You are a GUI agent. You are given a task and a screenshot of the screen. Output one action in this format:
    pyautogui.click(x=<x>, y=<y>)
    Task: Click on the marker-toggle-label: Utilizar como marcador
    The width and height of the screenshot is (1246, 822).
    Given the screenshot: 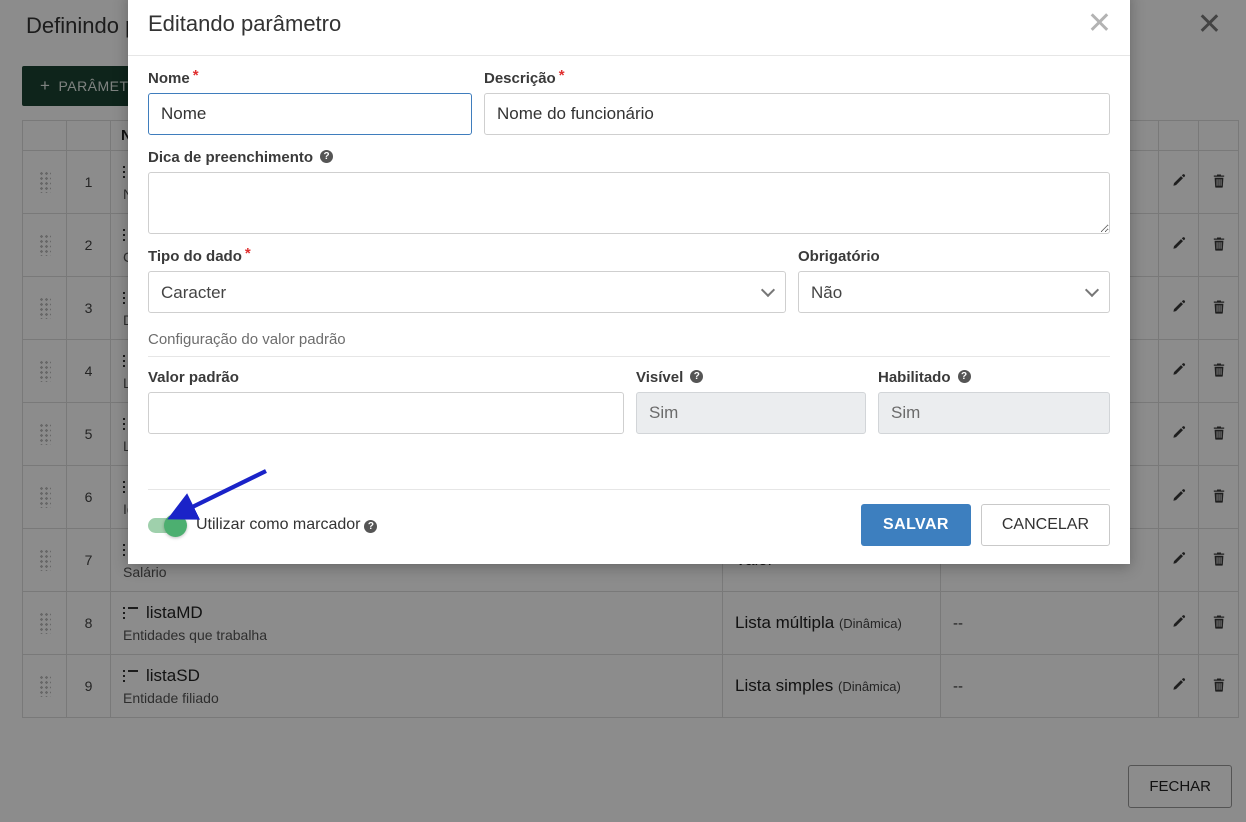 What is the action you would take?
    pyautogui.click(x=278, y=524)
    